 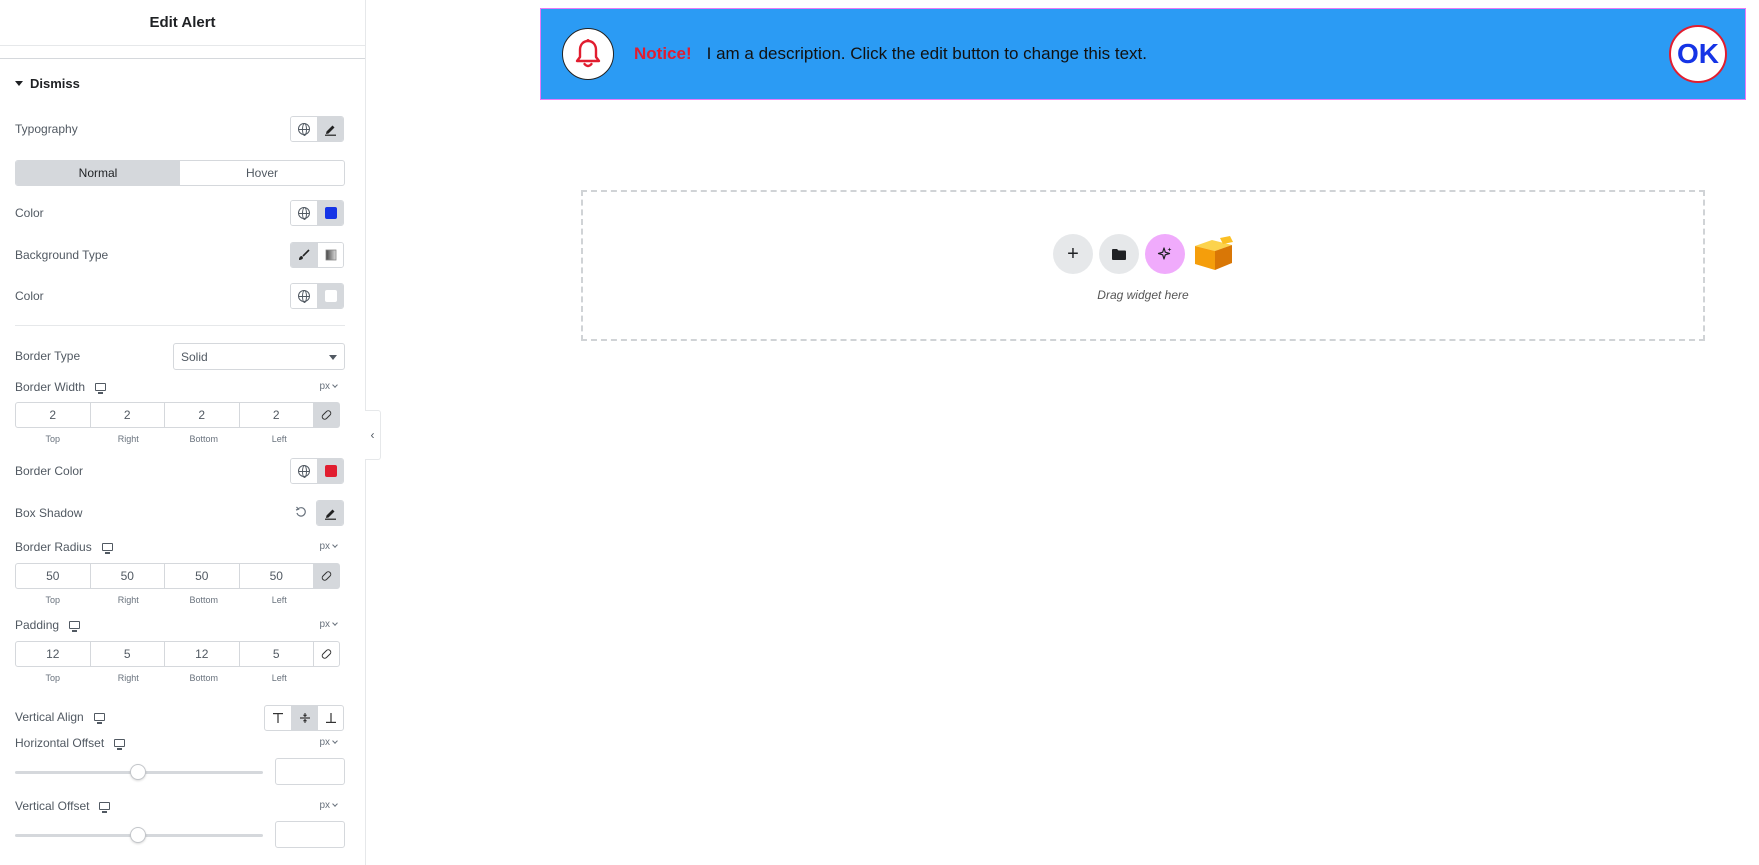 I want to click on ai-button, so click(x=1165, y=254).